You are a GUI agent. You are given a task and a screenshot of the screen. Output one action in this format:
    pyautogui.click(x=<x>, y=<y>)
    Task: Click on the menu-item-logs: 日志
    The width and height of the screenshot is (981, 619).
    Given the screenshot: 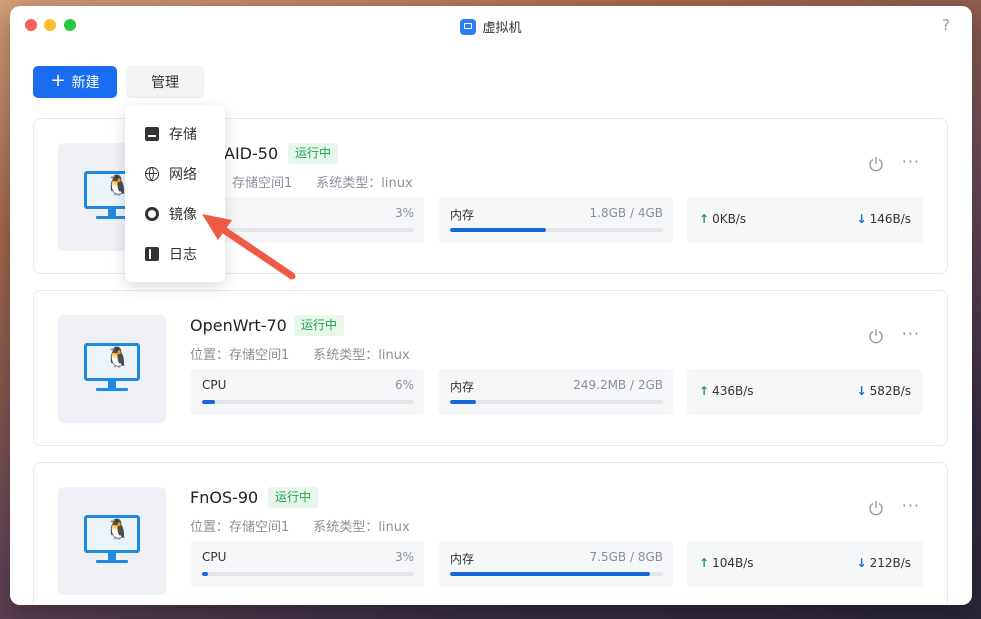 What is the action you would take?
    pyautogui.click(x=175, y=254)
    